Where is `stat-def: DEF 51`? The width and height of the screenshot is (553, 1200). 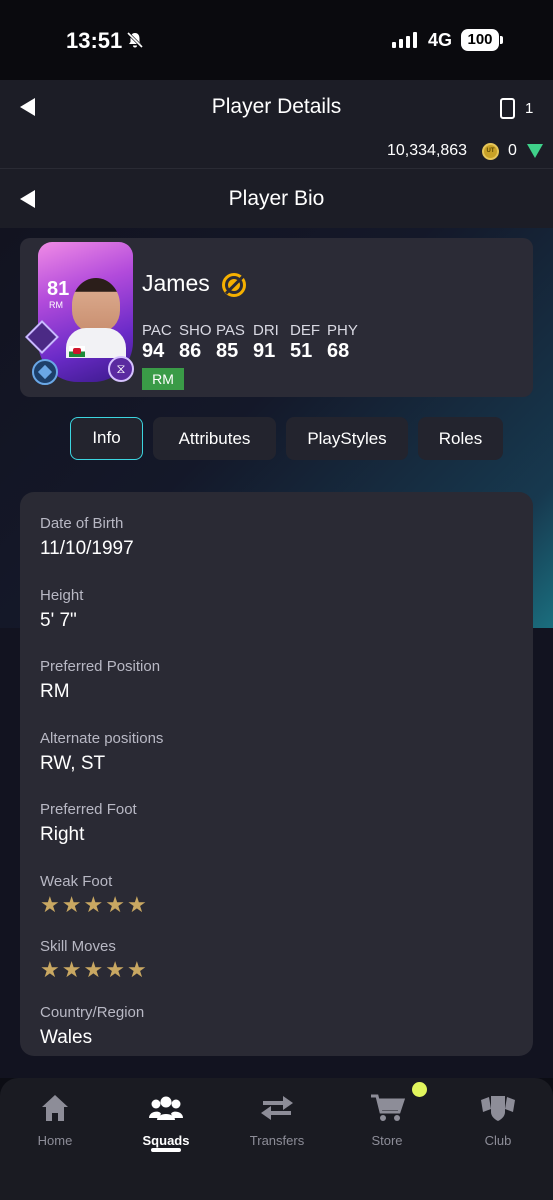 stat-def: DEF 51 is located at coordinates (305, 342).